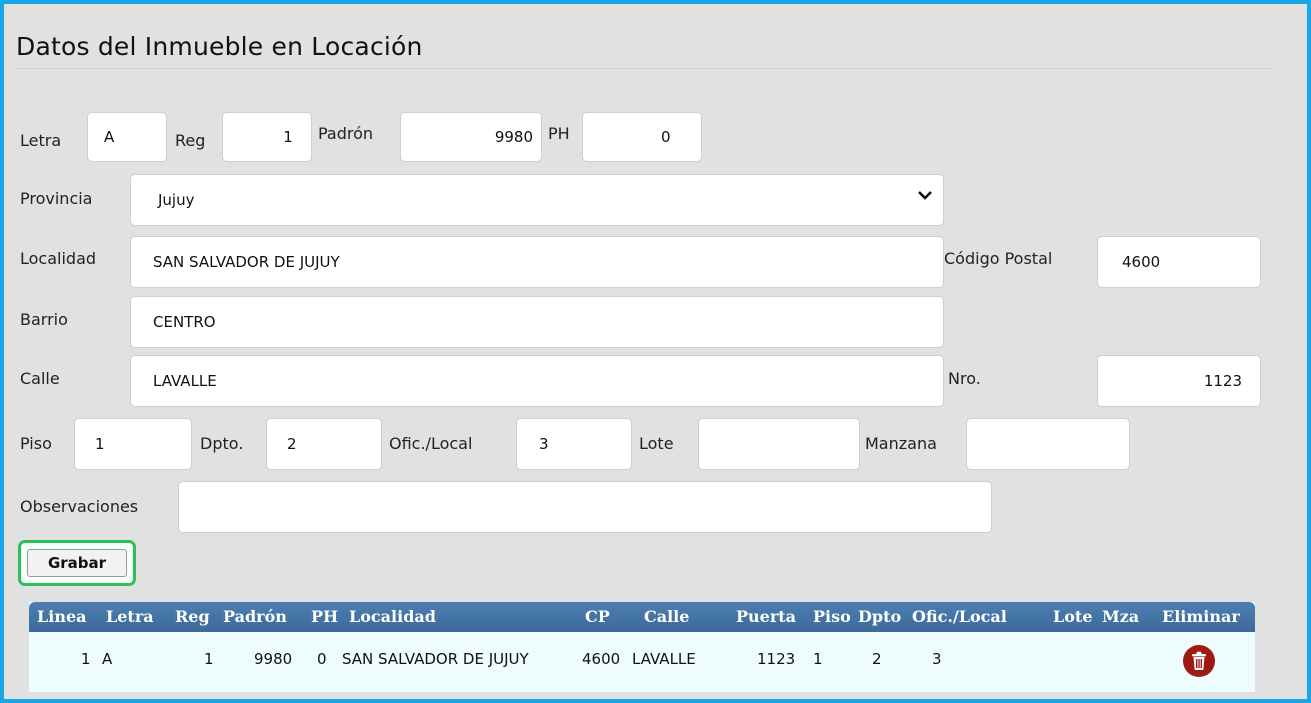 This screenshot has height=703, width=1311. Describe the element at coordinates (435, 659) in the screenshot. I see `cell-localidad: SAN SALVADOR DE JUJUY` at that location.